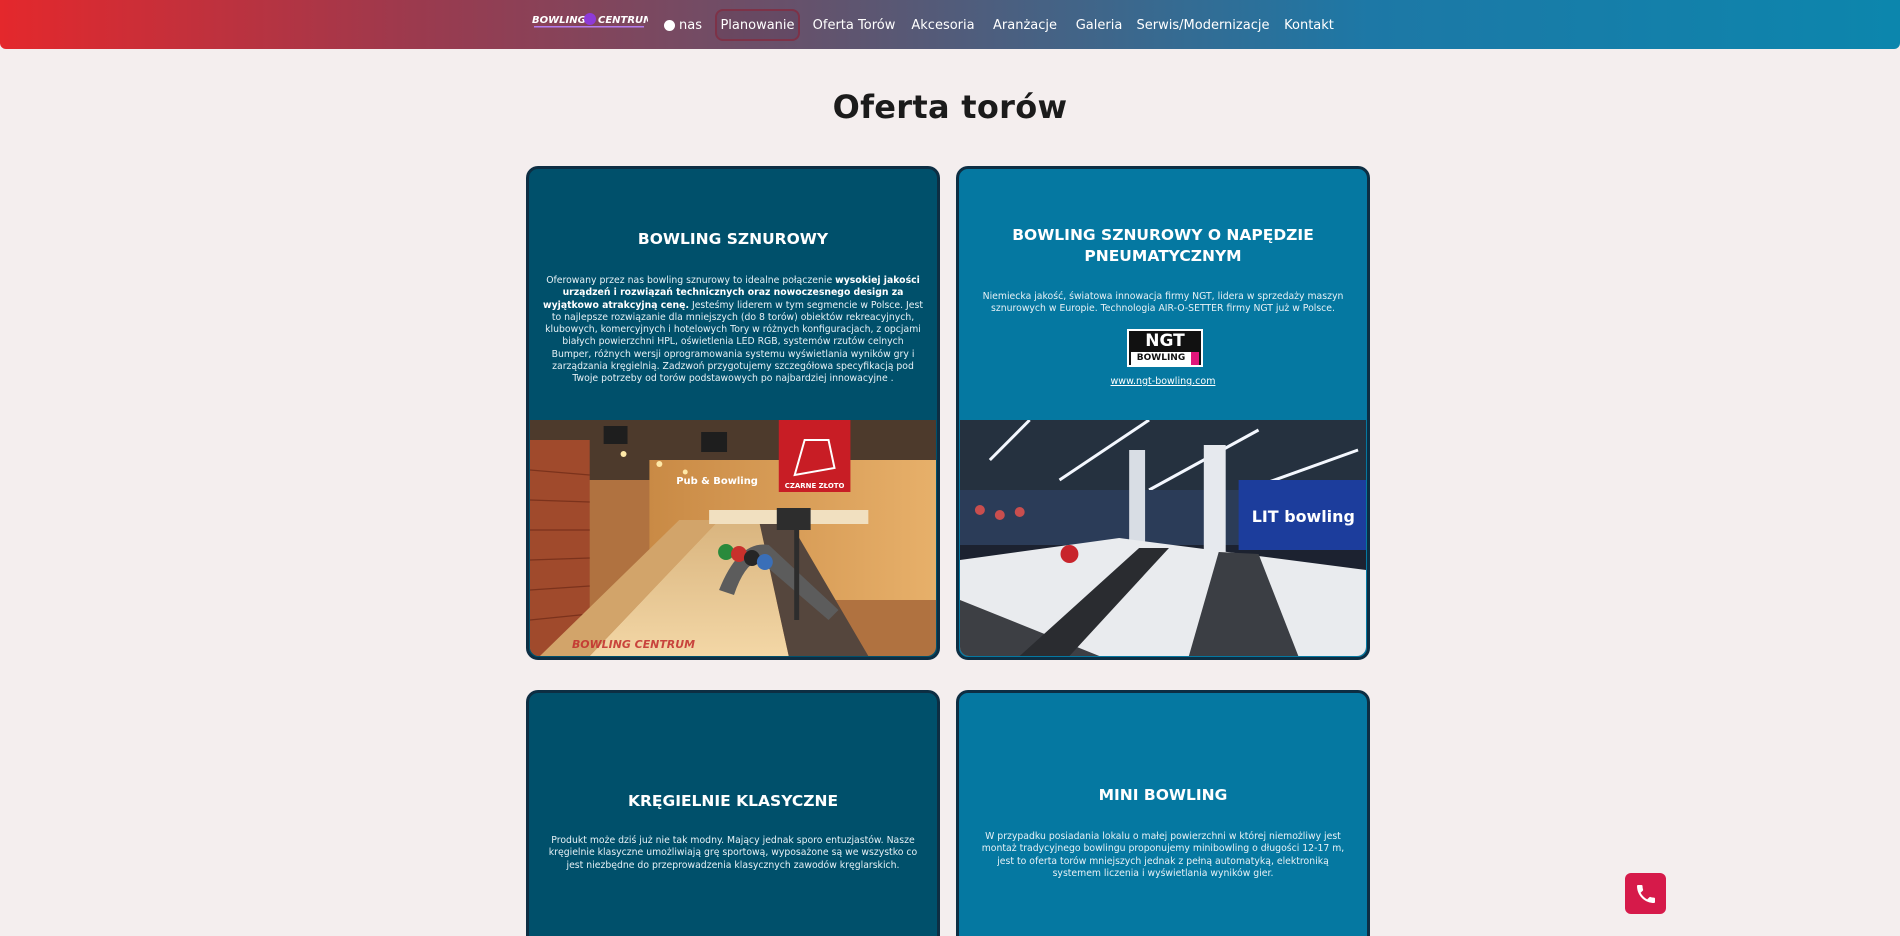 This screenshot has height=936, width=1900. Describe the element at coordinates (690, 25) in the screenshot. I see `nav-item-label: nas` at that location.